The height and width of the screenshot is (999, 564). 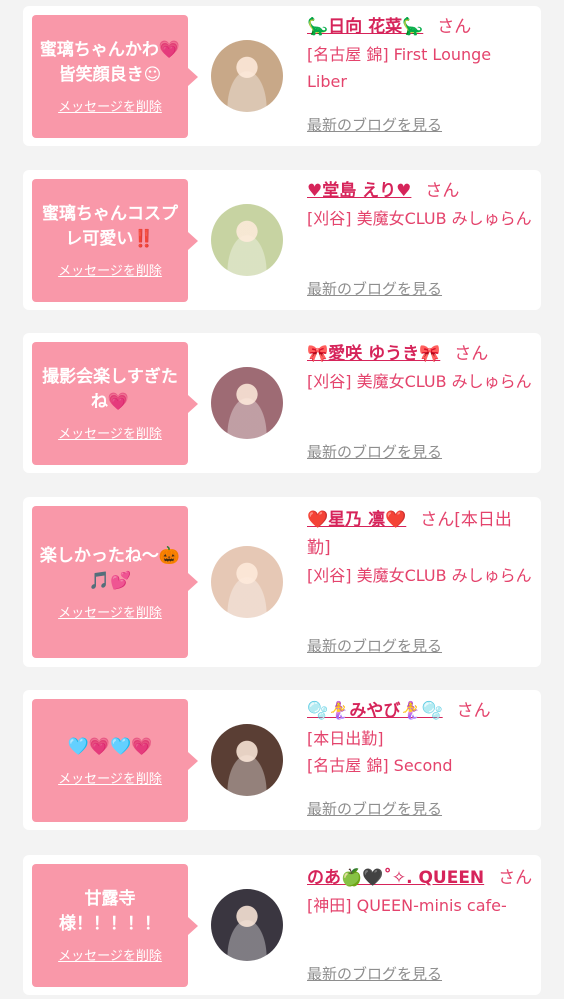 I want to click on shop-info: [神田] QUEEN-minis cafe-, so click(x=420, y=905).